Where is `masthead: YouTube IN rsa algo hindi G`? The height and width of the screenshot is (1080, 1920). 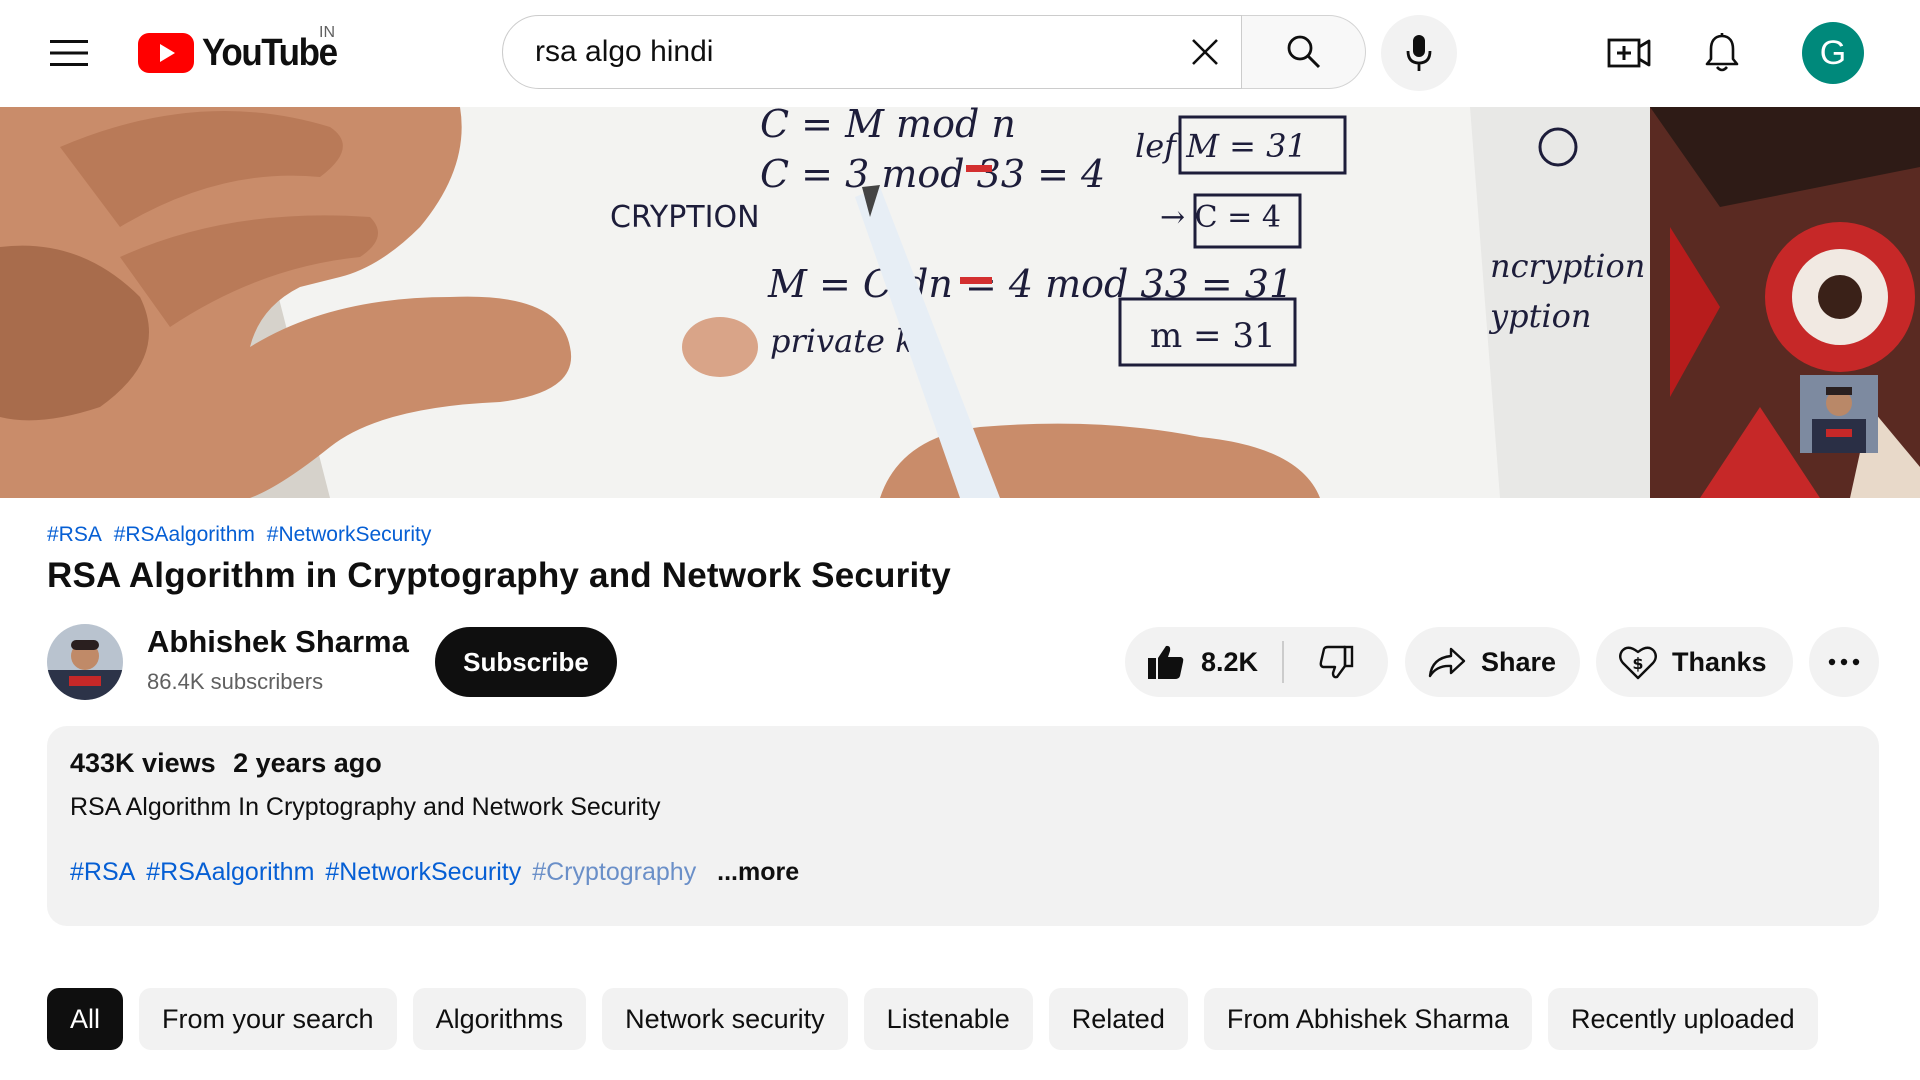 masthead: YouTube IN rsa algo hindi G is located at coordinates (960, 53).